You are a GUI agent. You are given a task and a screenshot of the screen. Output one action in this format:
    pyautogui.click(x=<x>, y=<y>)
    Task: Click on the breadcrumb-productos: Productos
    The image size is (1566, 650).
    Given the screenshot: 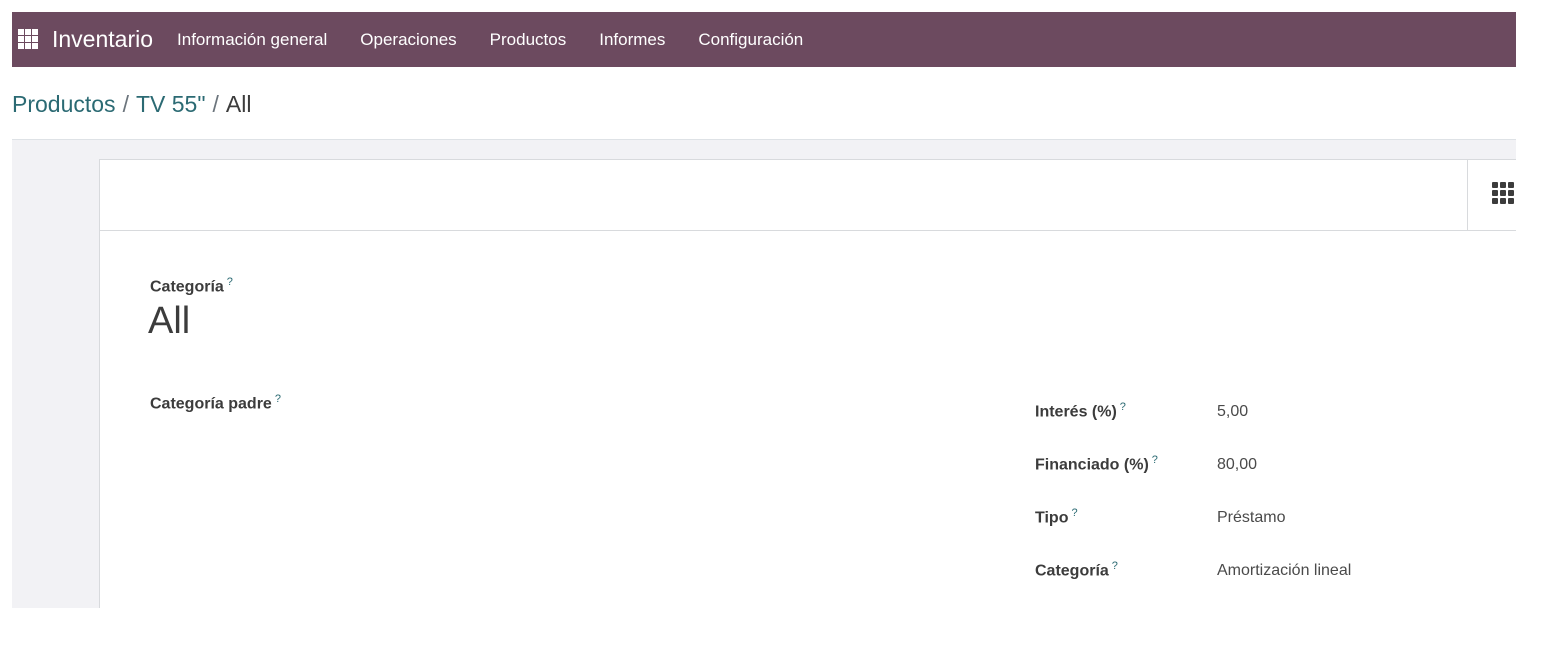 What is the action you would take?
    pyautogui.click(x=64, y=104)
    